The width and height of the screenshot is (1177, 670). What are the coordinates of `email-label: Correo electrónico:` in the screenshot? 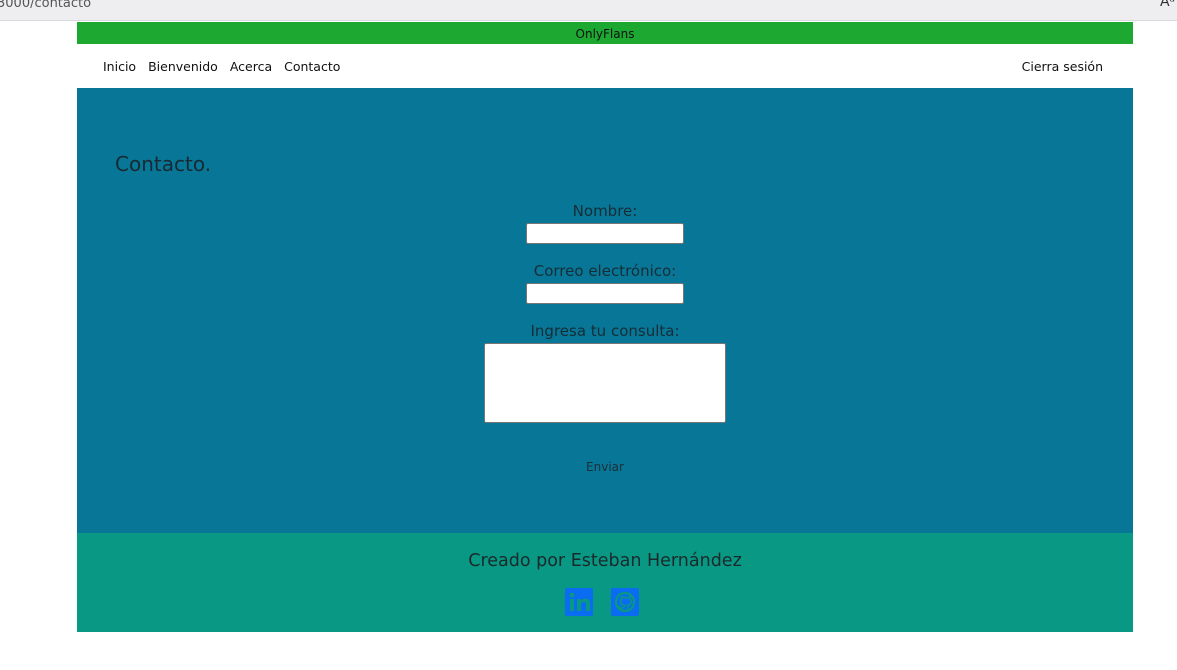 It's located at (605, 271).